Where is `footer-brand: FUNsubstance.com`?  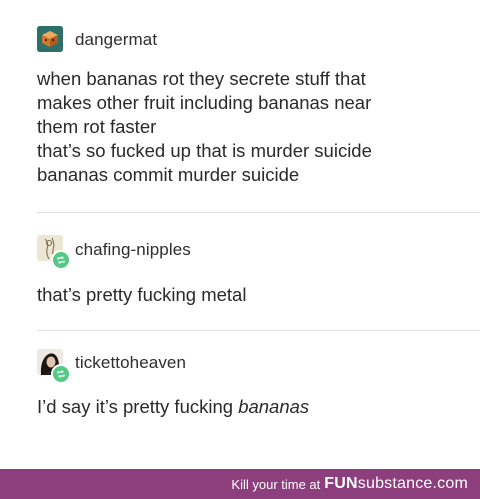 footer-brand: FUNsubstance.com is located at coordinates (396, 484).